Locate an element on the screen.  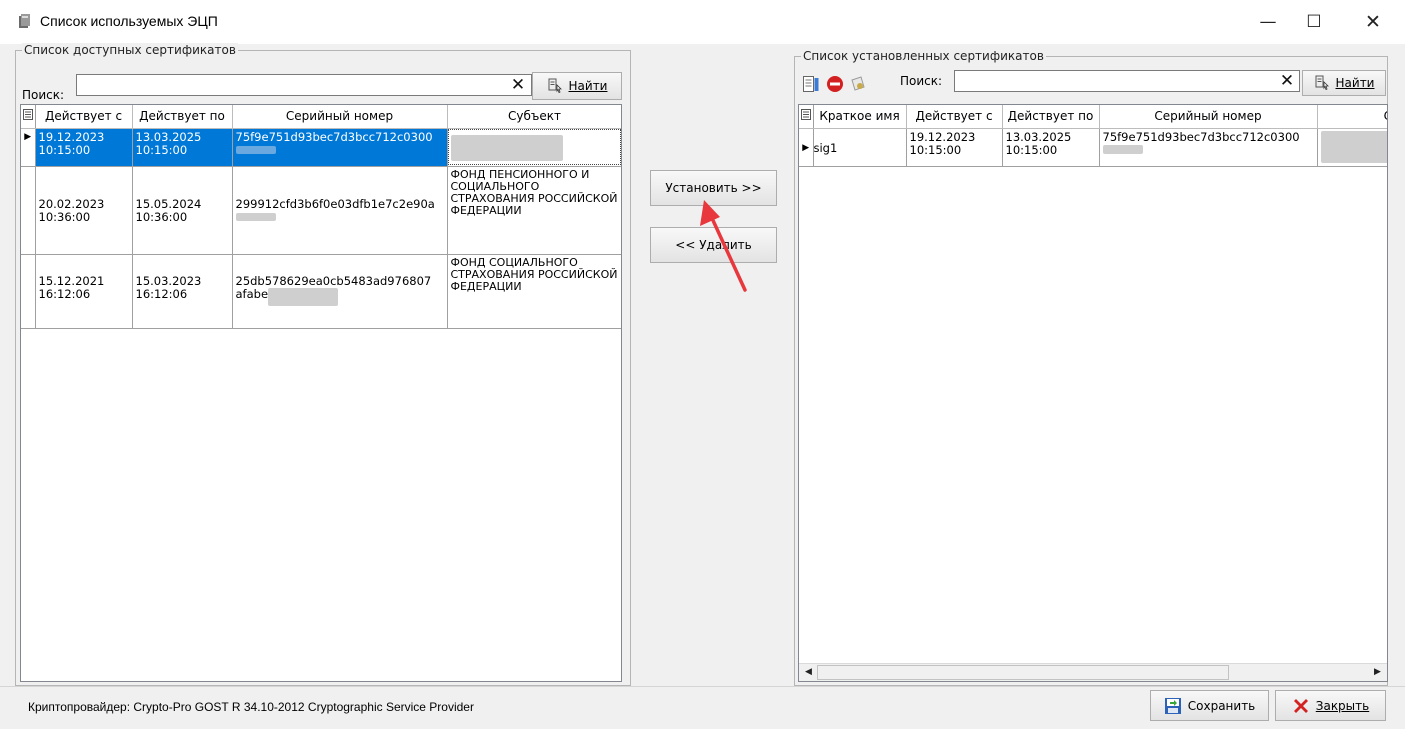
delete-icon is located at coordinates (835, 84).